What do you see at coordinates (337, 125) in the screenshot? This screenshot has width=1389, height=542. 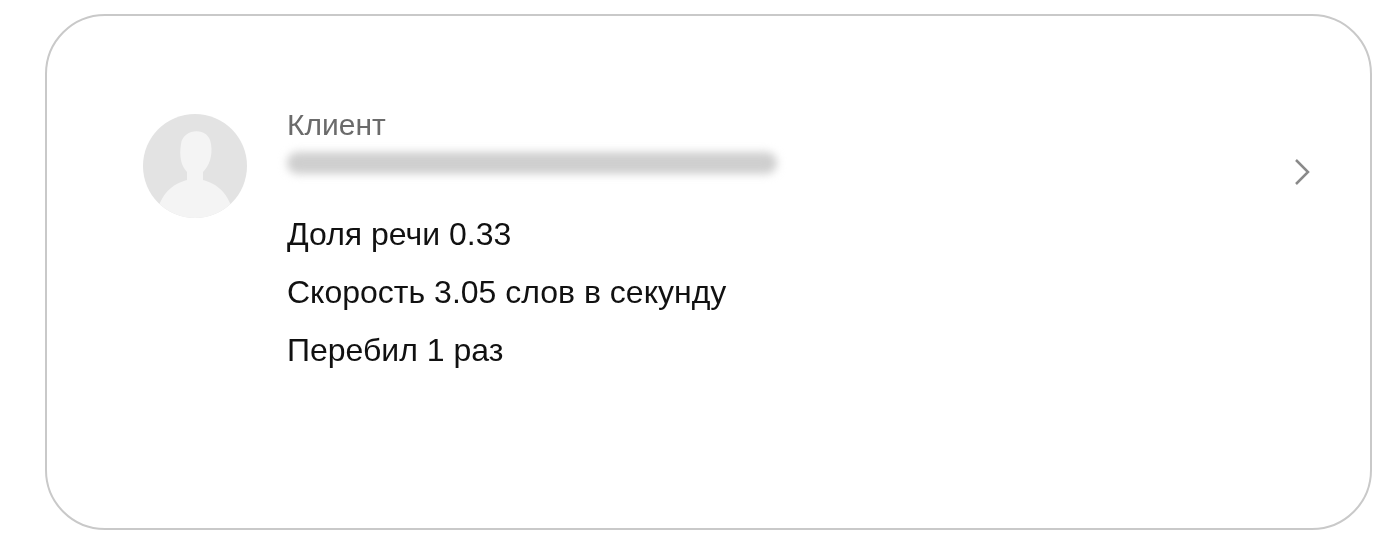 I see `role-label: Клиент` at bounding box center [337, 125].